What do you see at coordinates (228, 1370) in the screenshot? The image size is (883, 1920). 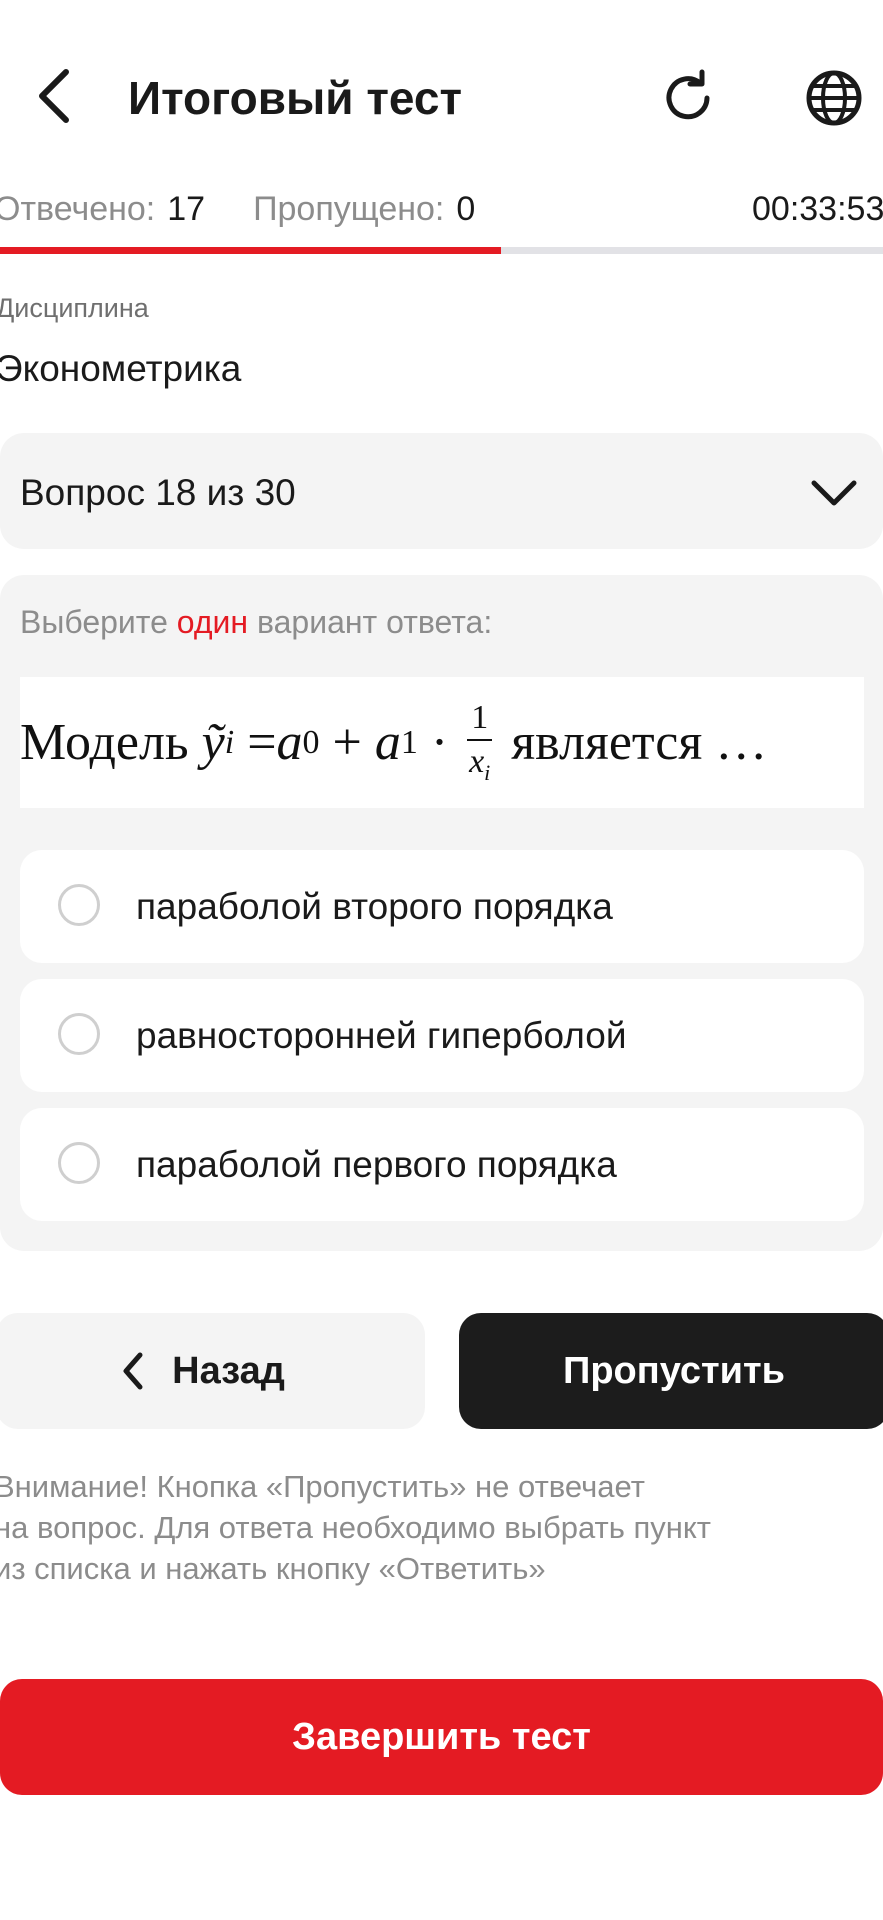 I see `back-button-label: Назад` at bounding box center [228, 1370].